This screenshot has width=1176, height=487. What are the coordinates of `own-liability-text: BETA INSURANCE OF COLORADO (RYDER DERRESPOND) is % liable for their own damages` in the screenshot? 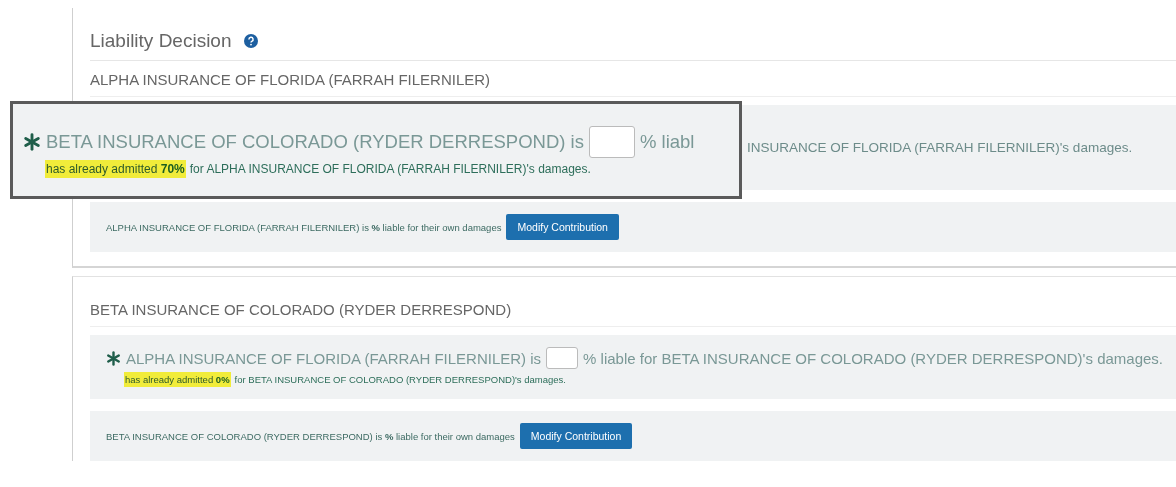 It's located at (310, 436).